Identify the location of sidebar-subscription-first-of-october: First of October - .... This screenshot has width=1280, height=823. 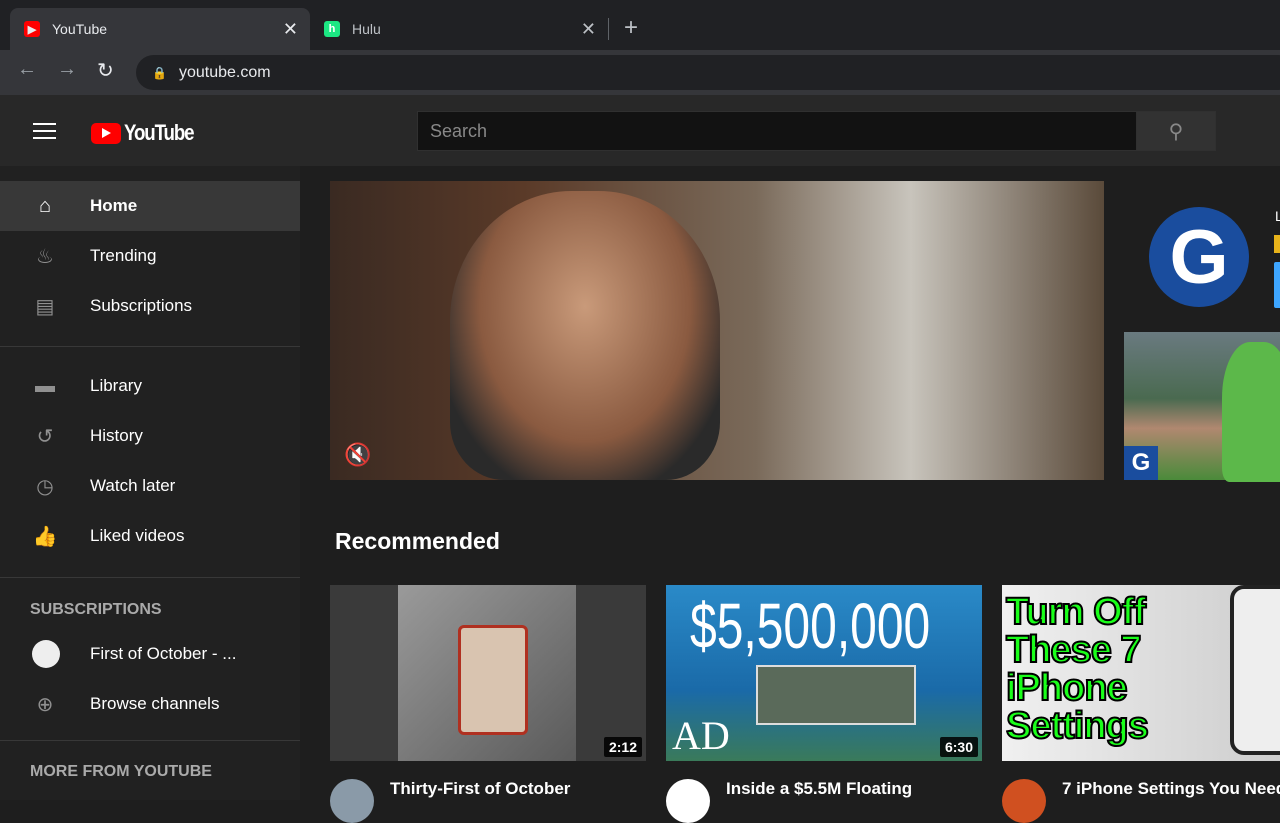
(150, 654).